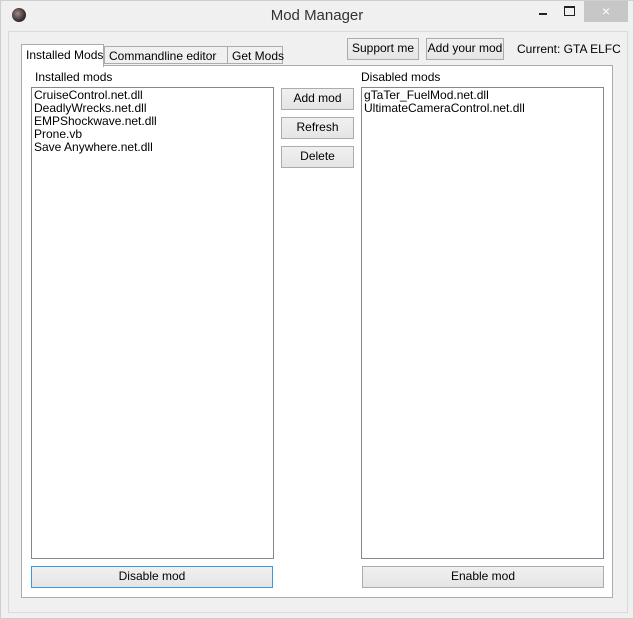 The height and width of the screenshot is (619, 634). I want to click on support-me-button: Support me, so click(383, 49).